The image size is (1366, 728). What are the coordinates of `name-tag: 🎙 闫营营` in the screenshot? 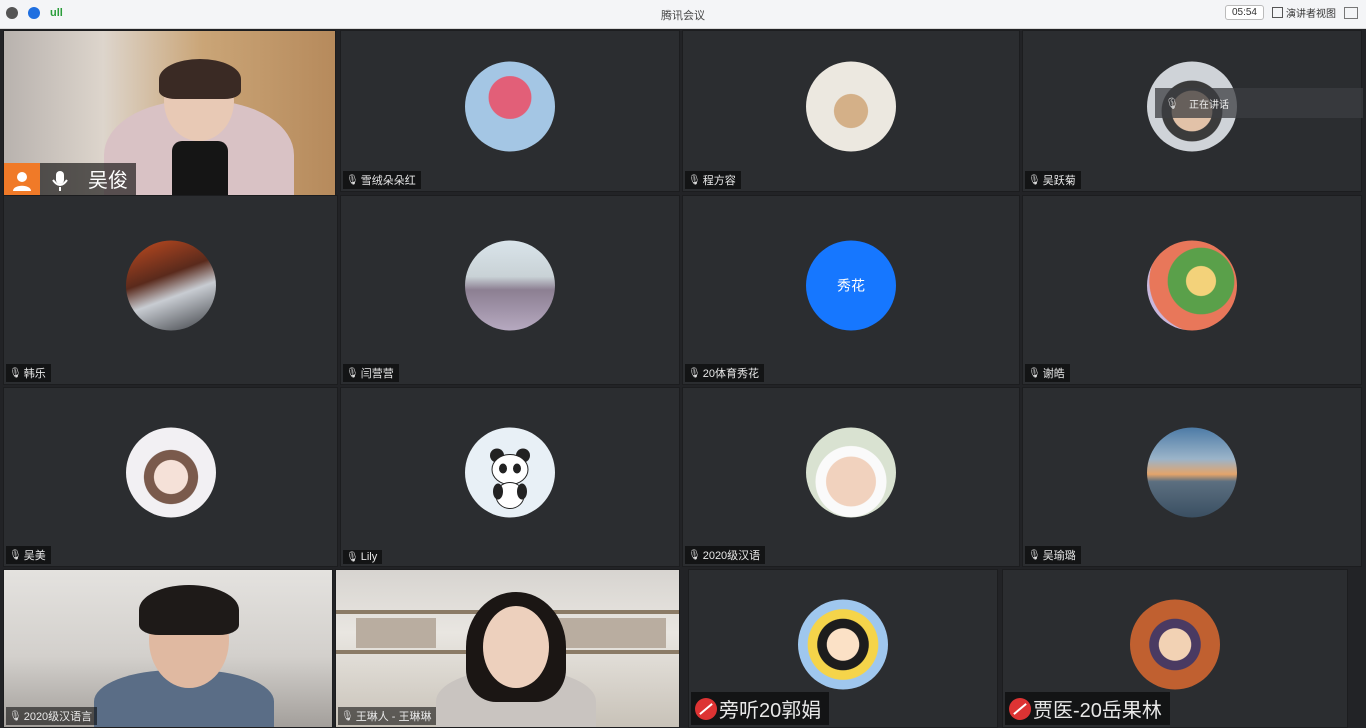 It's located at (371, 373).